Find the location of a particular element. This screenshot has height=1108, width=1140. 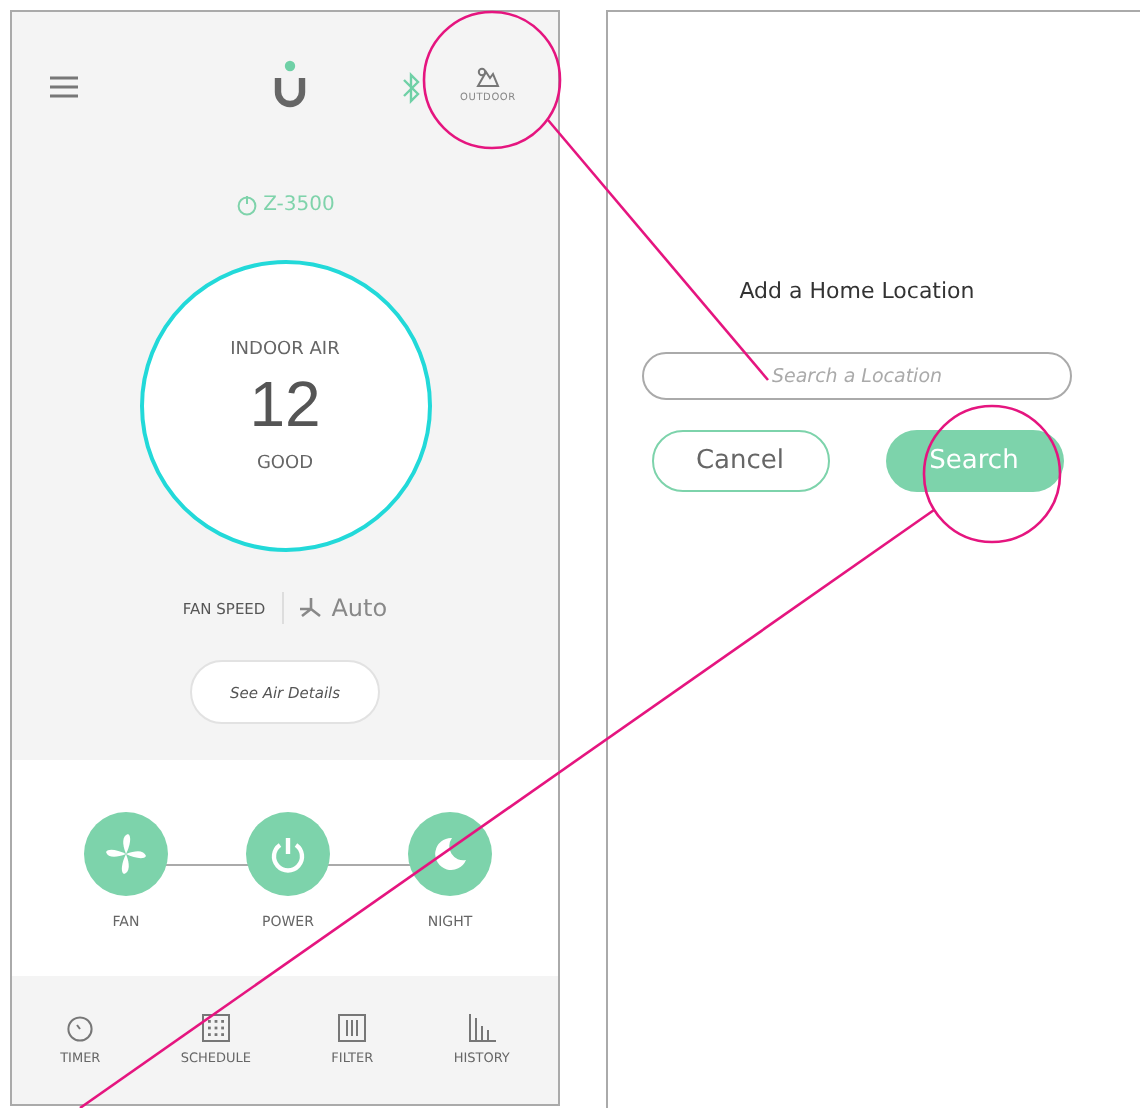

mountain-icon is located at coordinates (487, 77).